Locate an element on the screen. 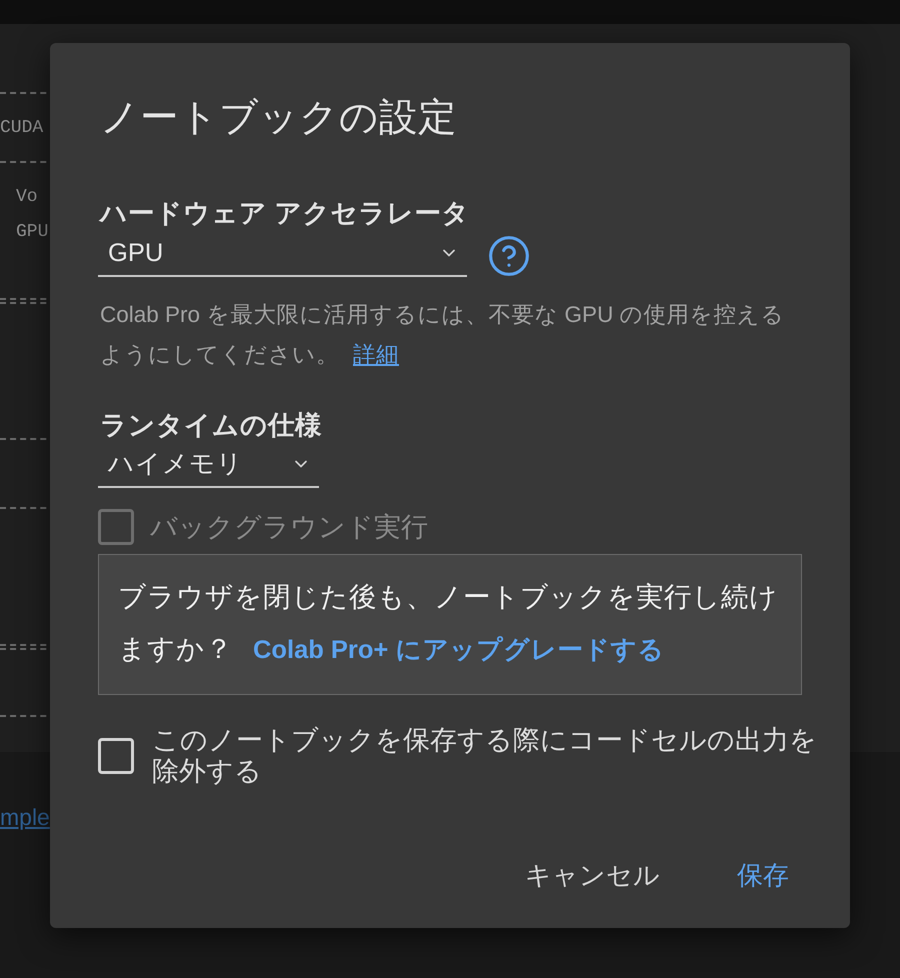  dialog-title: ノートブックの設定 is located at coordinates (278, 118).